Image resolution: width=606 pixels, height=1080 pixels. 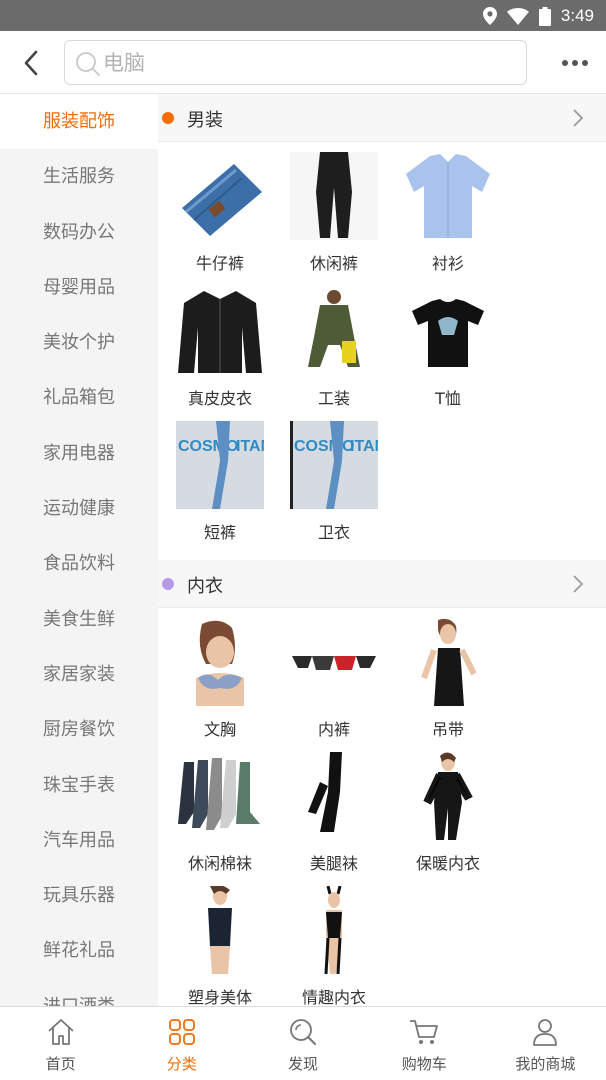 I want to click on sidebar-item-imported-wine: 进口酒类, so click(x=79, y=992).